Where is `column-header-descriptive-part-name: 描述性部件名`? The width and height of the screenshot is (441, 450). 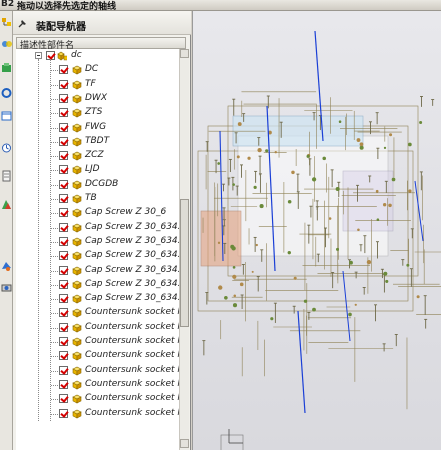
column-header-descriptive-part-name: 描述性部件名 is located at coordinates (101, 44).